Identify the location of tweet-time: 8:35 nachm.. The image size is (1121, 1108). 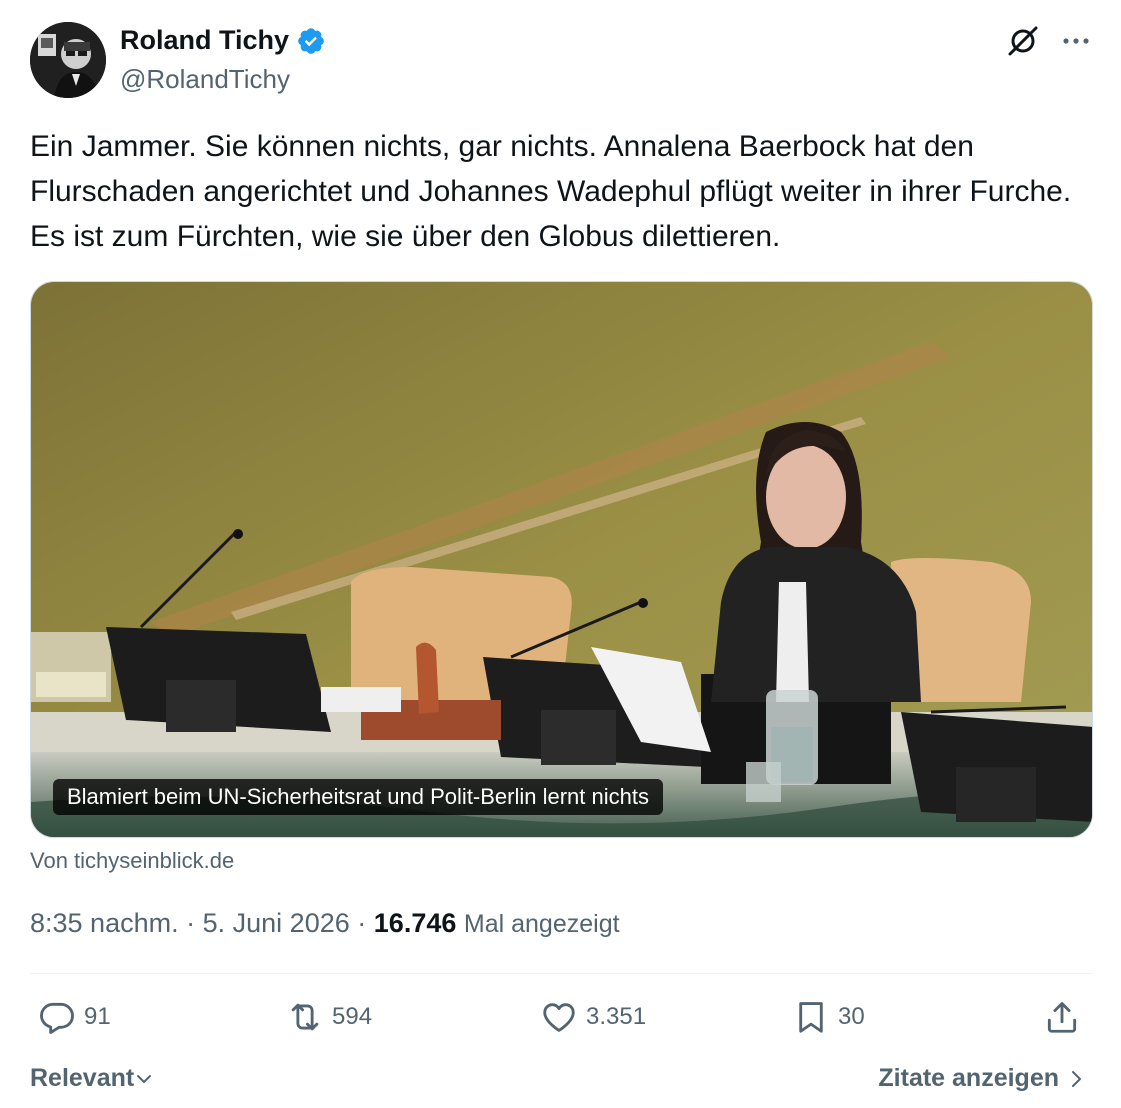
(104, 923).